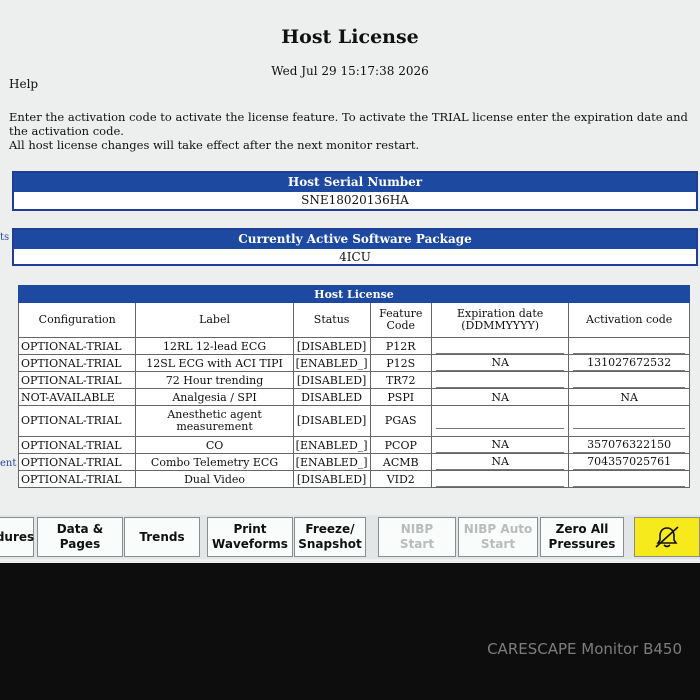 This screenshot has width=700, height=700. What do you see at coordinates (355, 257) in the screenshot?
I see `software-package-value: 4ICU` at bounding box center [355, 257].